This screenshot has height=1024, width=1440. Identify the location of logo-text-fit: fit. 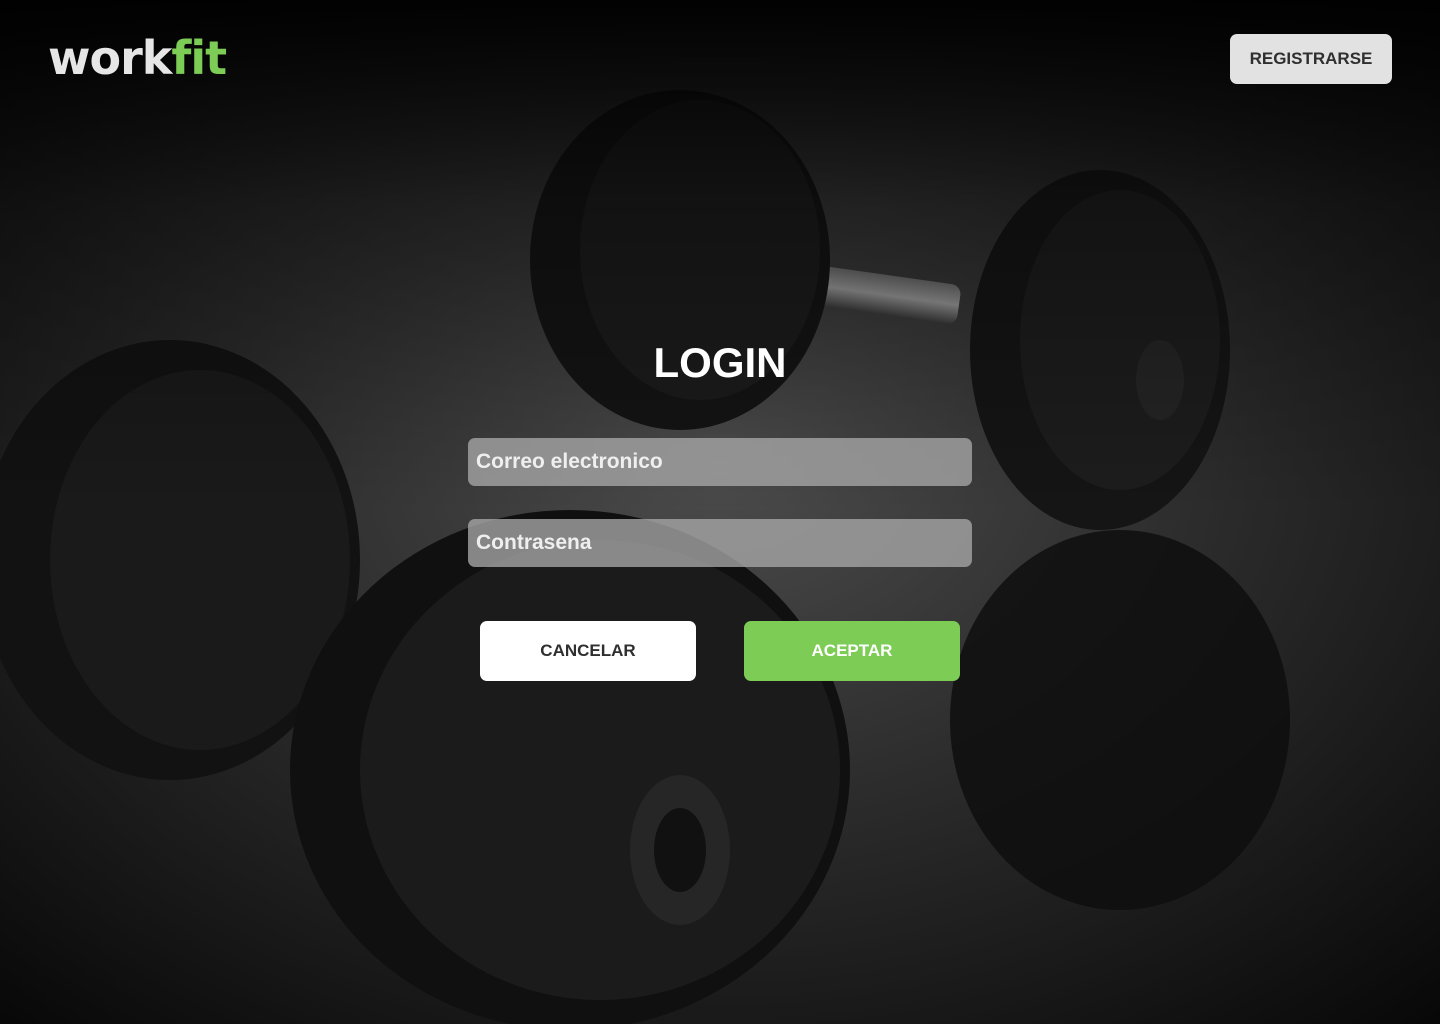
(199, 58).